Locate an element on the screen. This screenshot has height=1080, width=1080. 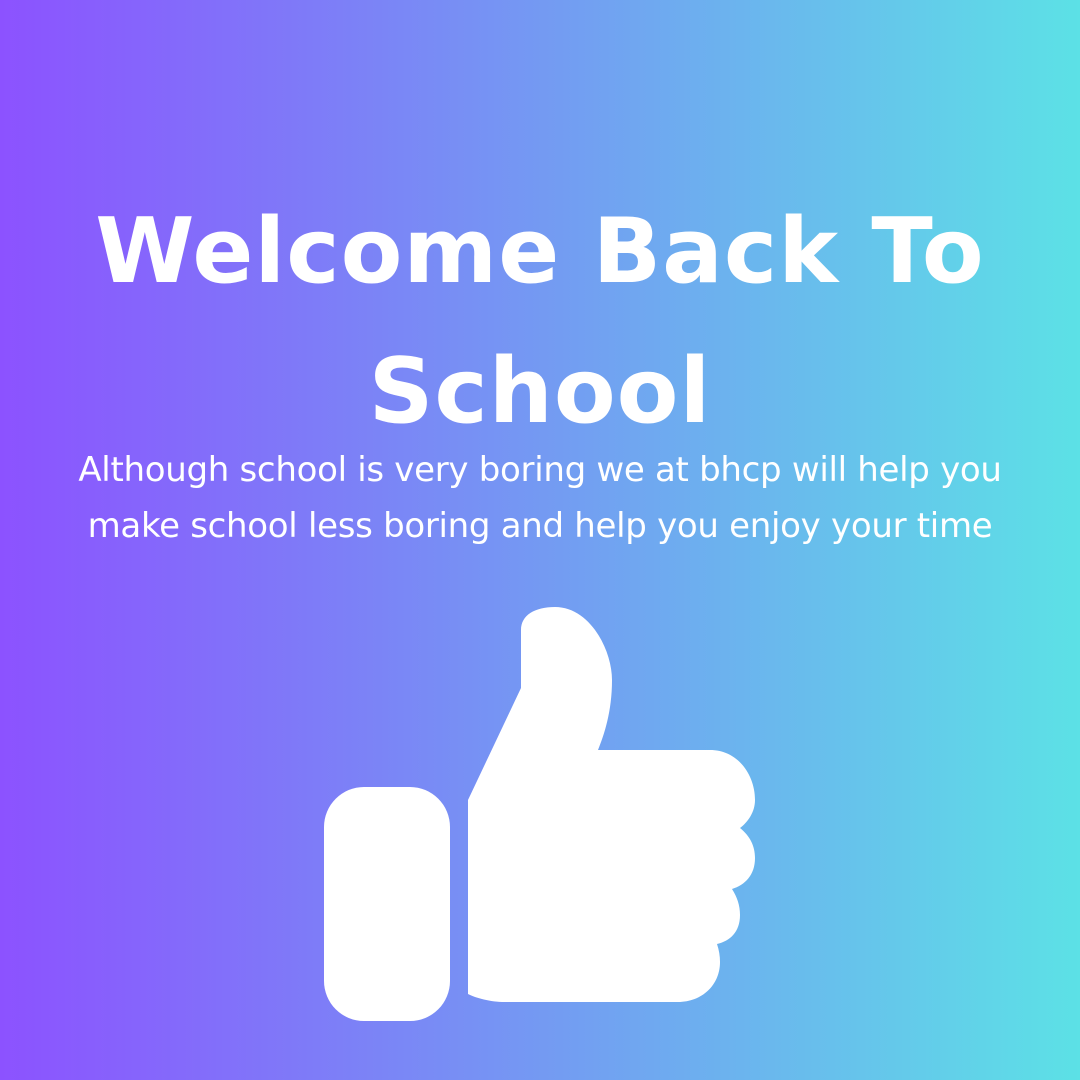
thumbs-up-cuff is located at coordinates (387, 904).